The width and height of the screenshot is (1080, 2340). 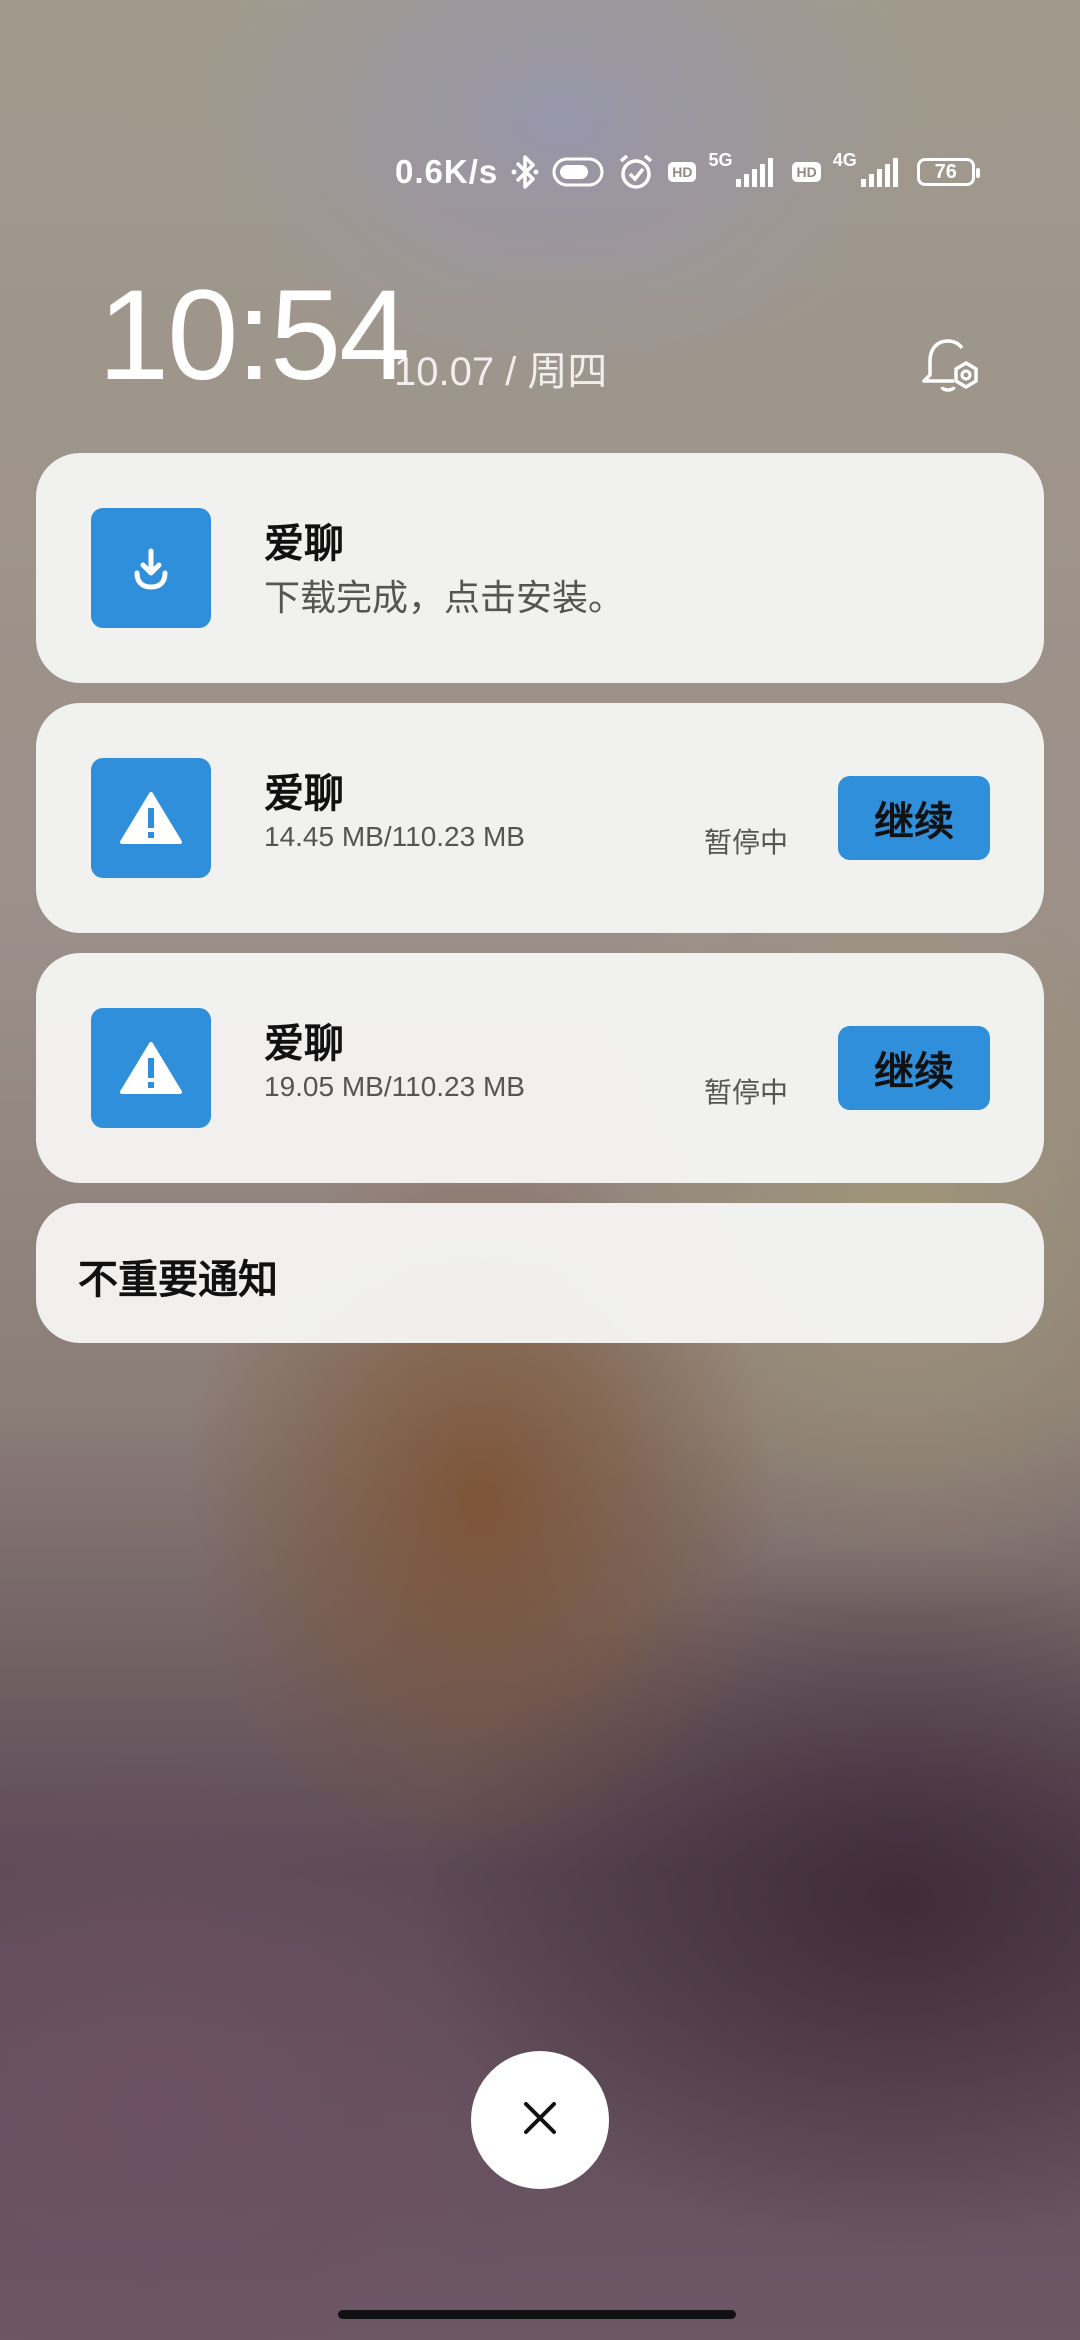 What do you see at coordinates (951, 366) in the screenshot?
I see `notification-settings-icon` at bounding box center [951, 366].